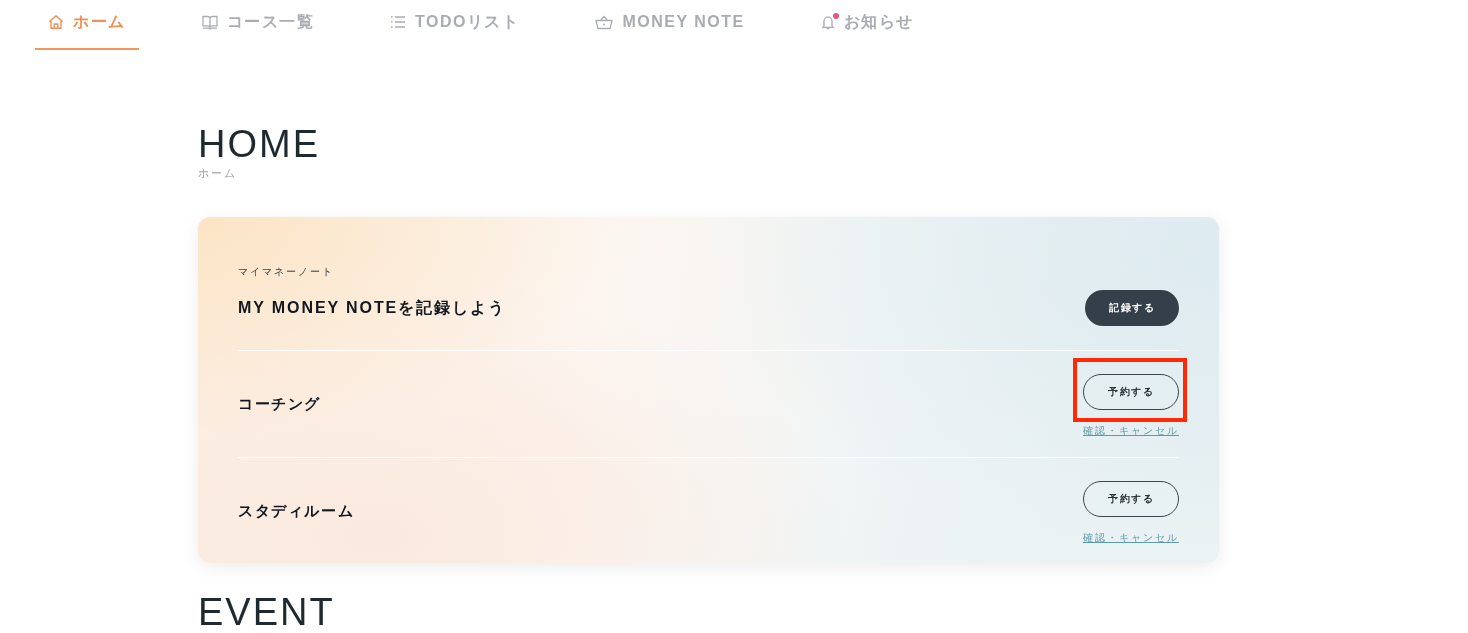 This screenshot has width=1468, height=633. Describe the element at coordinates (267, 612) in the screenshot. I see `section-title: EVENT` at that location.